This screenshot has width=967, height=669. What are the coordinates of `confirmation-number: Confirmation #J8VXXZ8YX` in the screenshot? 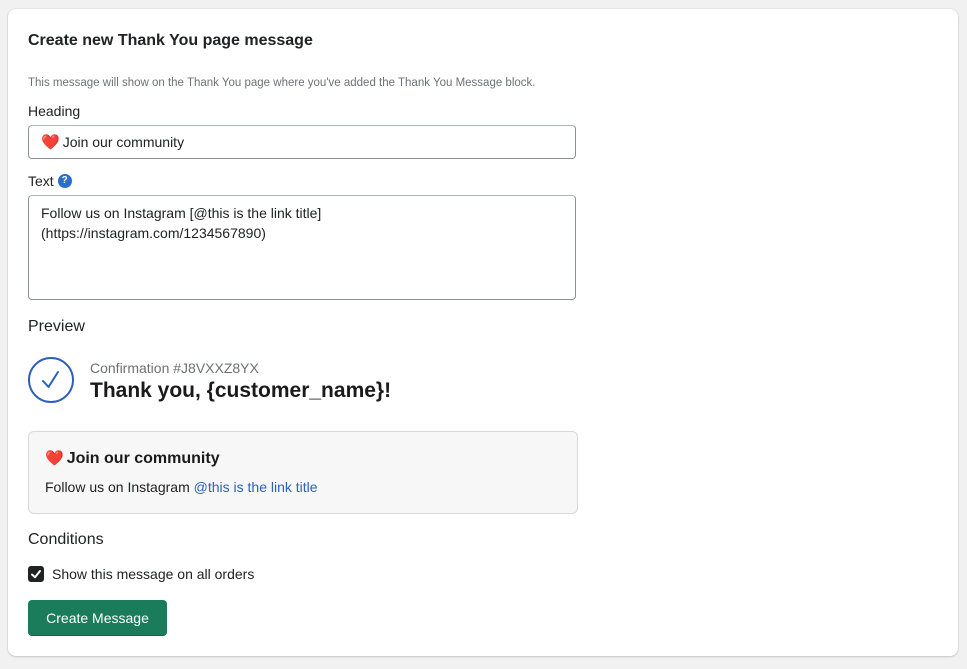 It's located at (174, 368).